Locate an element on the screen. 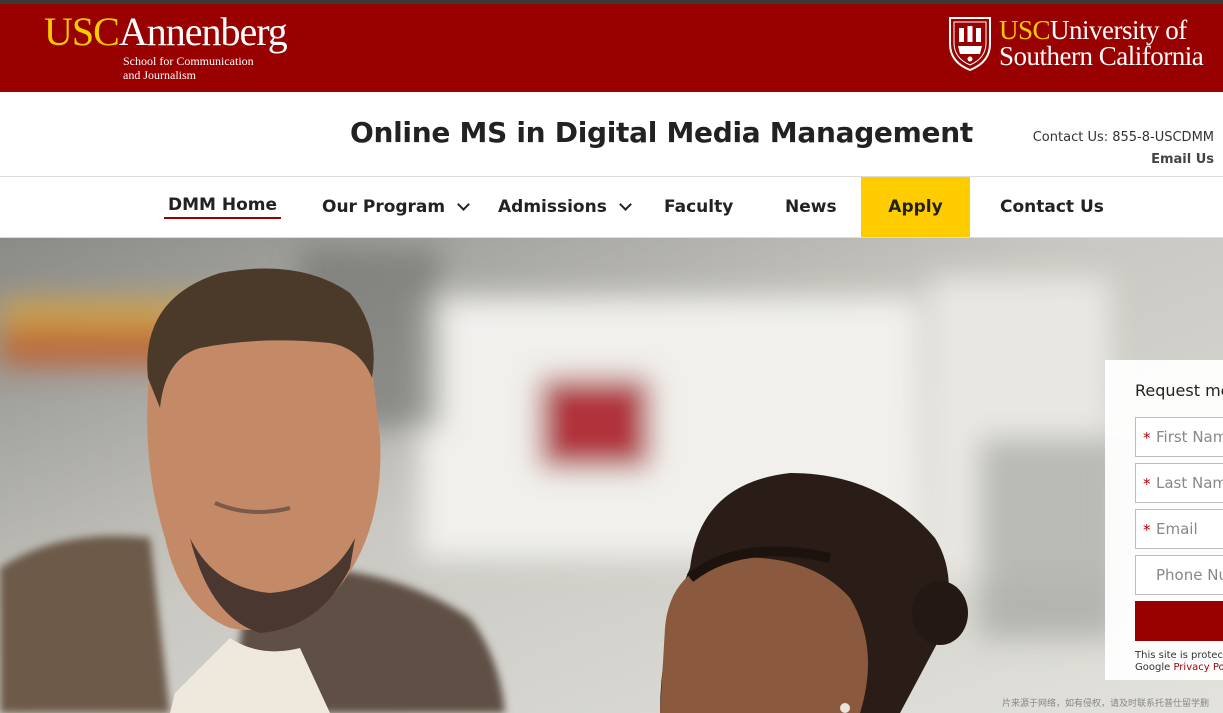  contact-phone-link: Contact Us: 855-8-USCDMM is located at coordinates (1123, 138).